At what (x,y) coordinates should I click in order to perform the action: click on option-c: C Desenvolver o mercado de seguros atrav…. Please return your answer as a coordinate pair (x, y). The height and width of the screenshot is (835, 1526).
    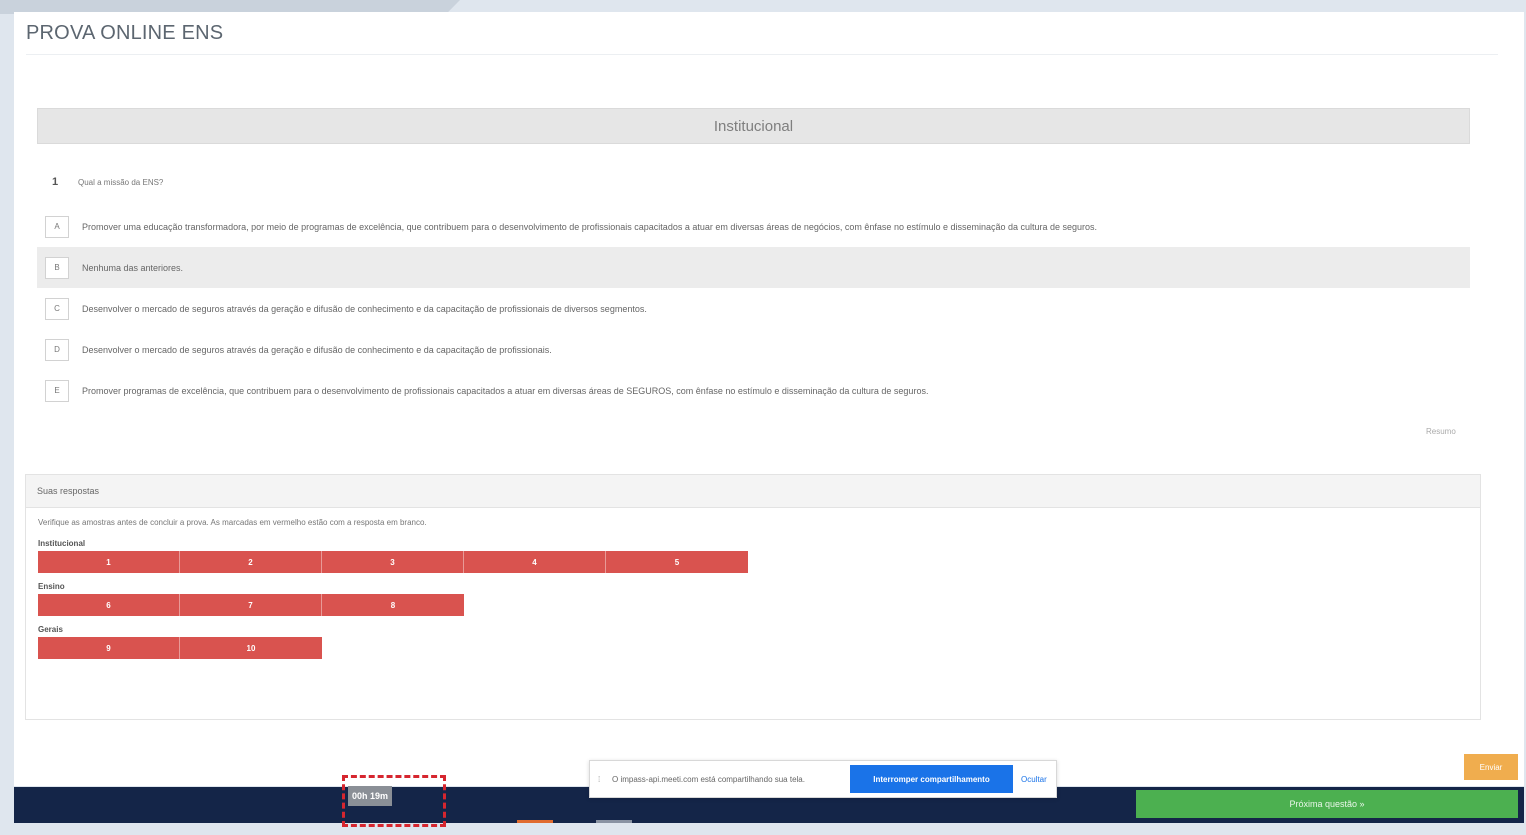
    Looking at the image, I should click on (753, 308).